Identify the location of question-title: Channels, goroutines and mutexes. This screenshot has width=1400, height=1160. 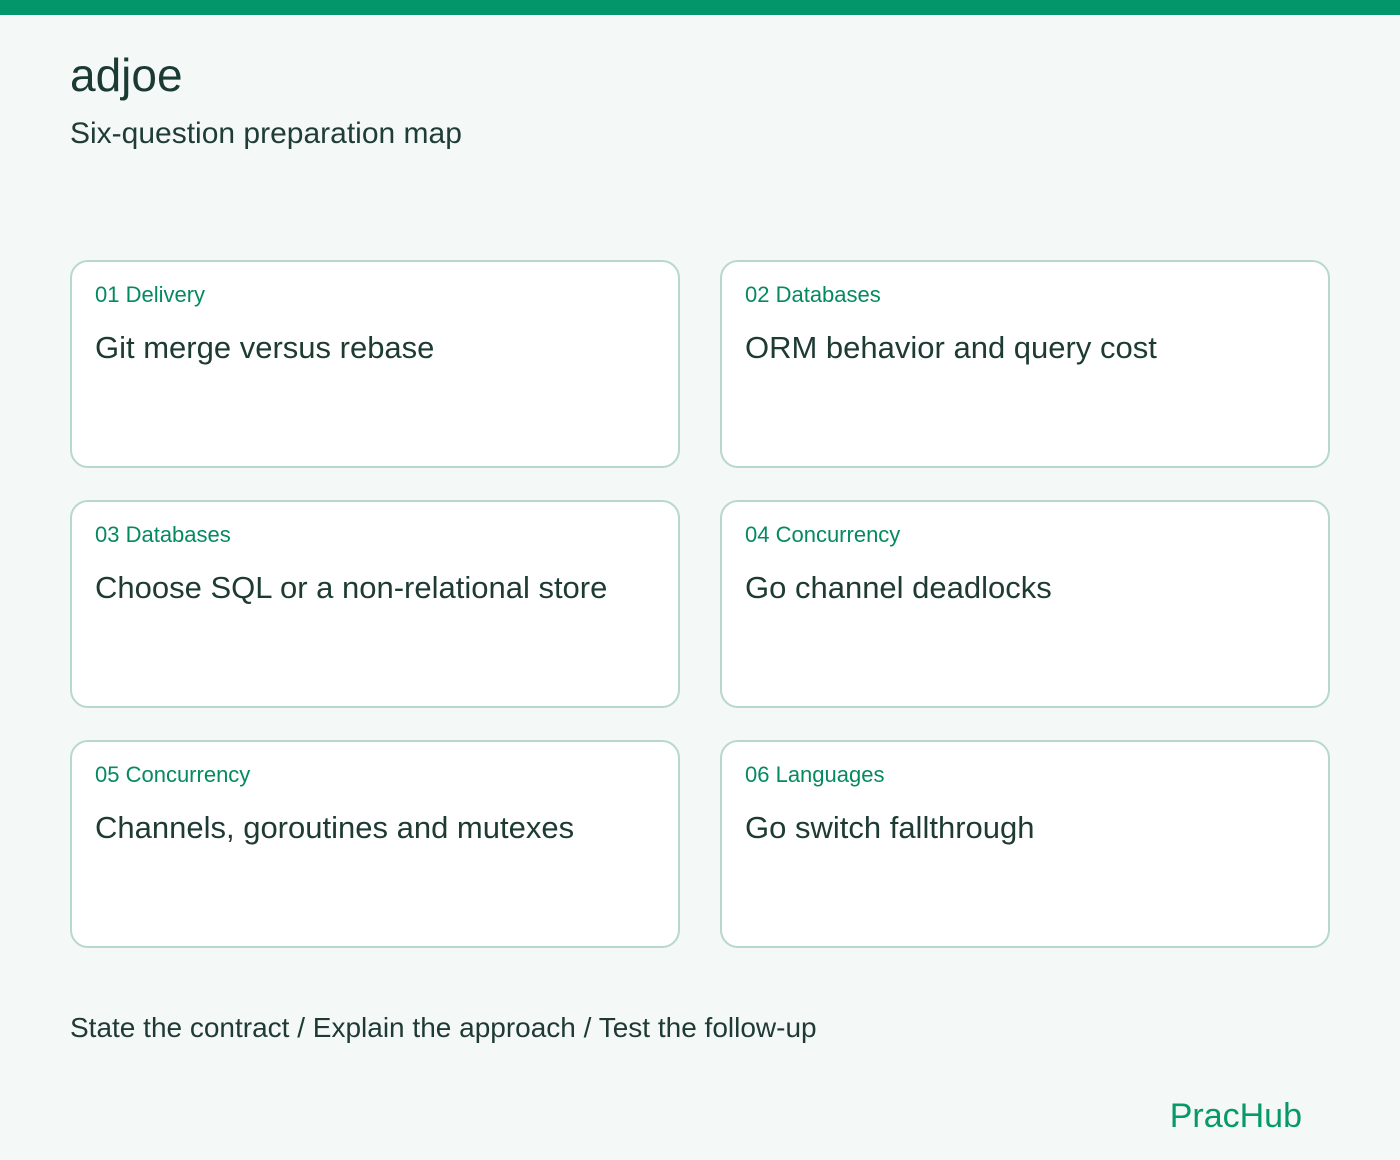
(335, 827).